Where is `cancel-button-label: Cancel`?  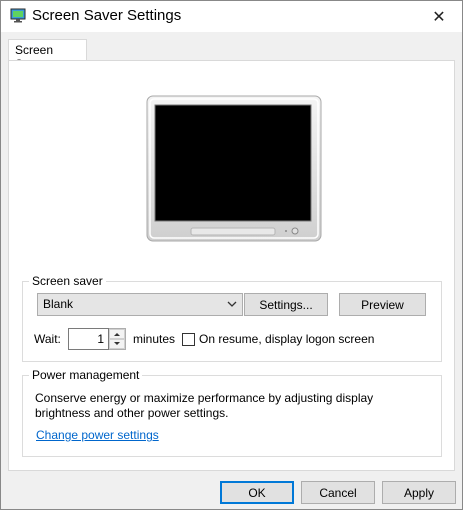
cancel-button-label: Cancel is located at coordinates (338, 492).